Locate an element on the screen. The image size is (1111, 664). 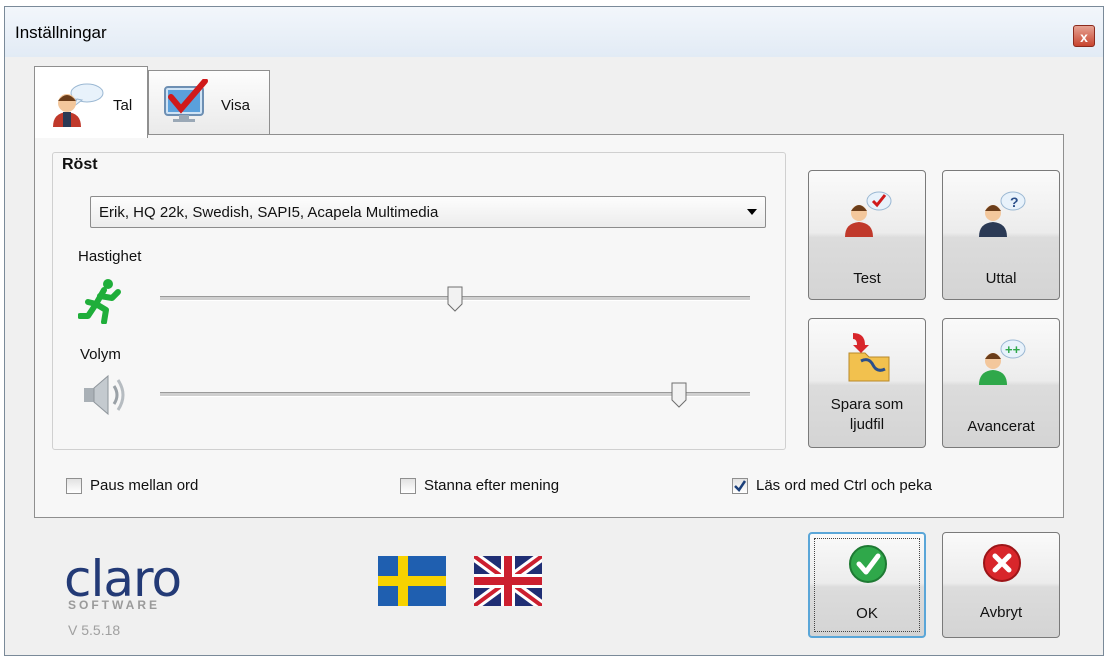
person-check-icon is located at coordinates (868, 214).